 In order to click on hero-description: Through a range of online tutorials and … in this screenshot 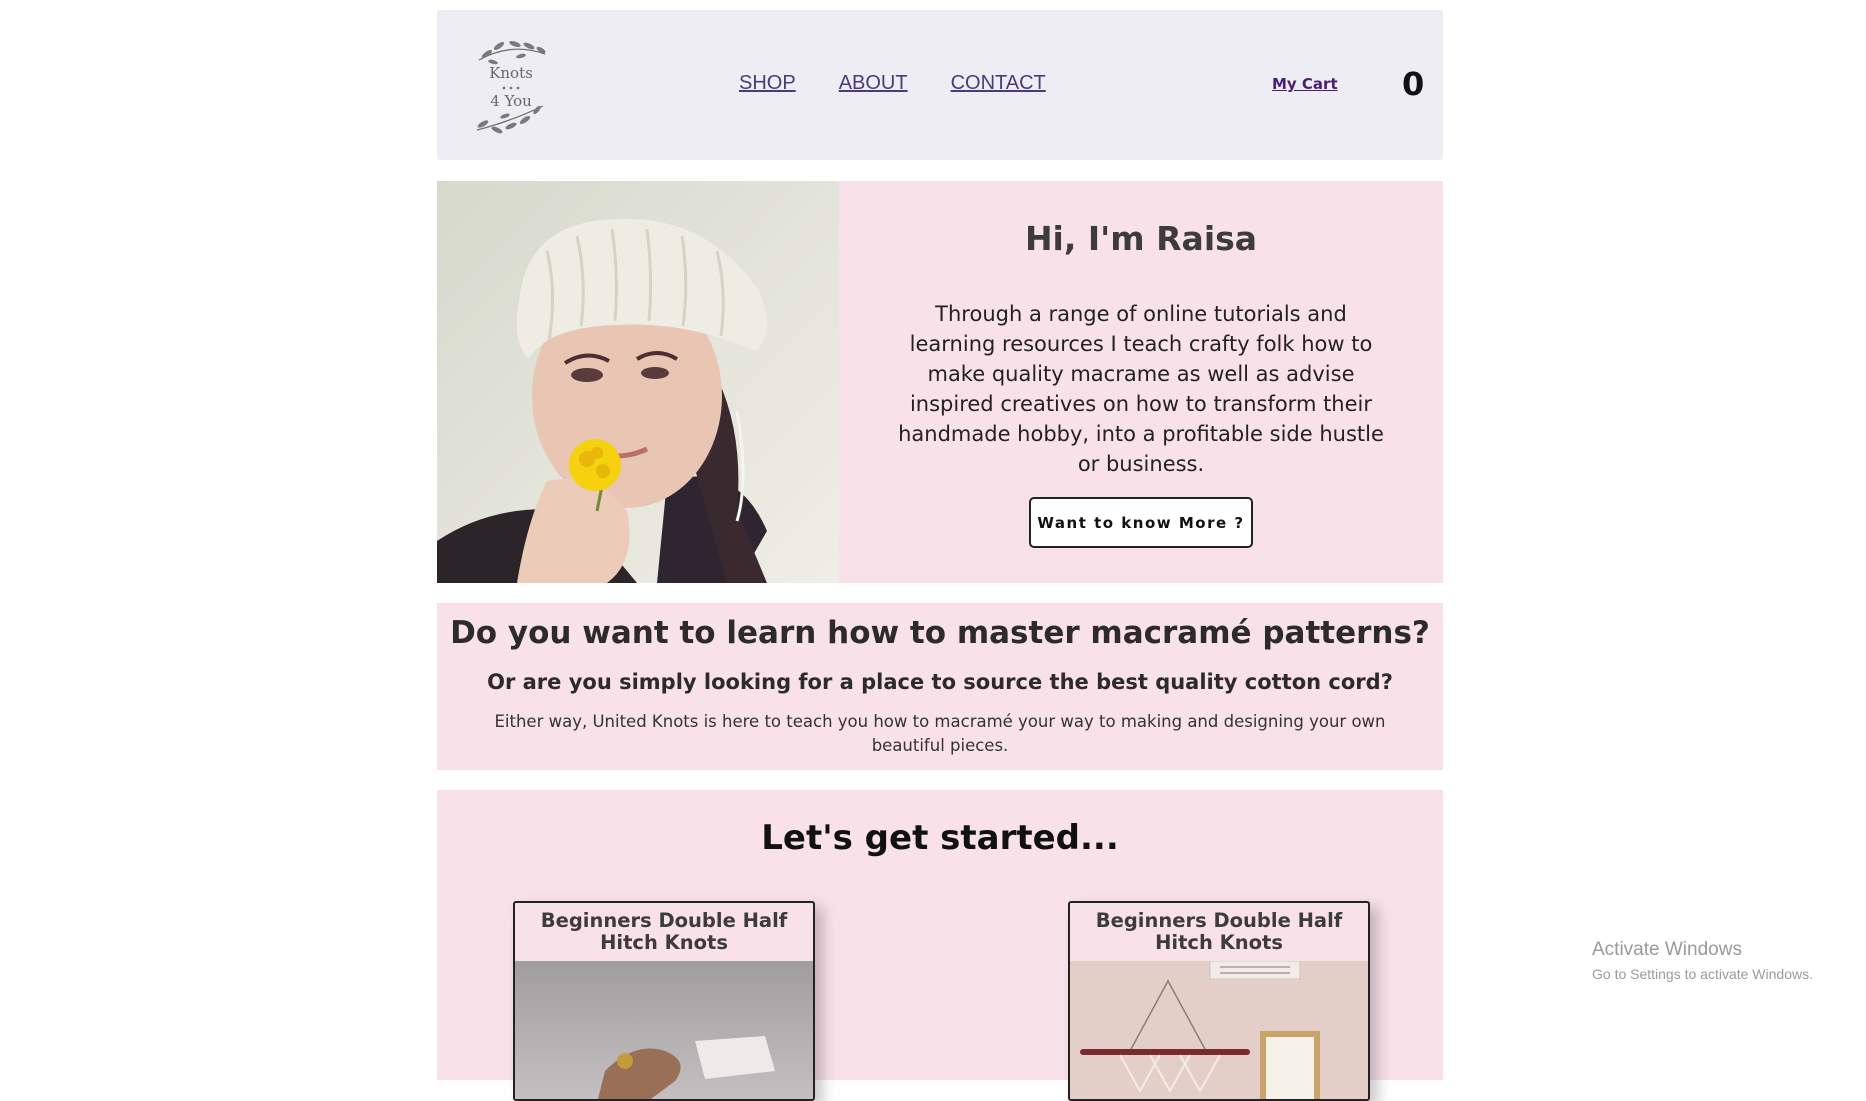, I will do `click(1141, 389)`.